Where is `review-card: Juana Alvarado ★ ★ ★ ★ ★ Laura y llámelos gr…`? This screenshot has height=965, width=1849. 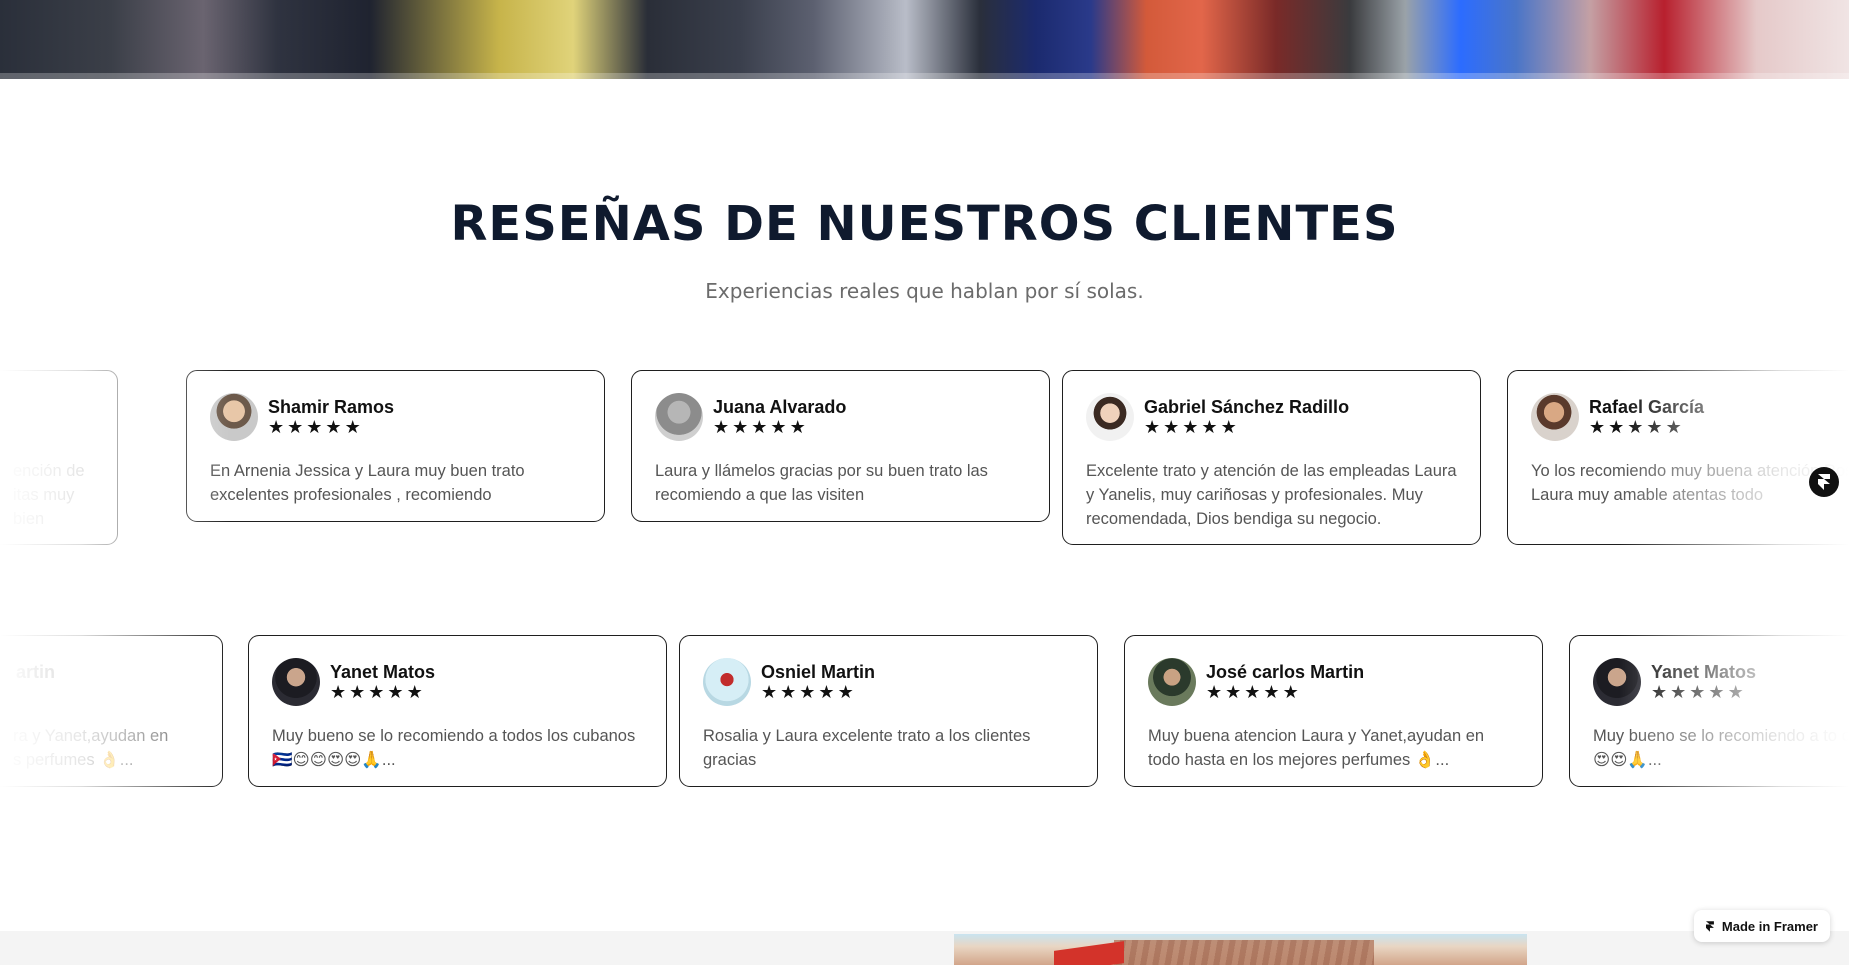
review-card: Juana Alvarado ★ ★ ★ ★ ★ Laura y llámelos gr… is located at coordinates (840, 446).